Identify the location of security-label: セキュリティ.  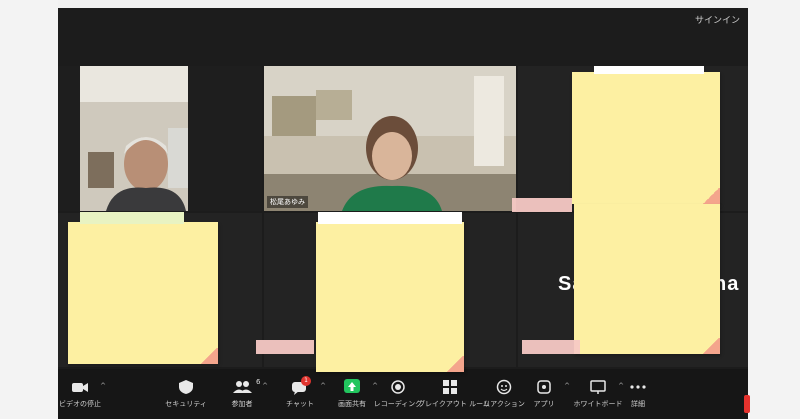
(186, 404).